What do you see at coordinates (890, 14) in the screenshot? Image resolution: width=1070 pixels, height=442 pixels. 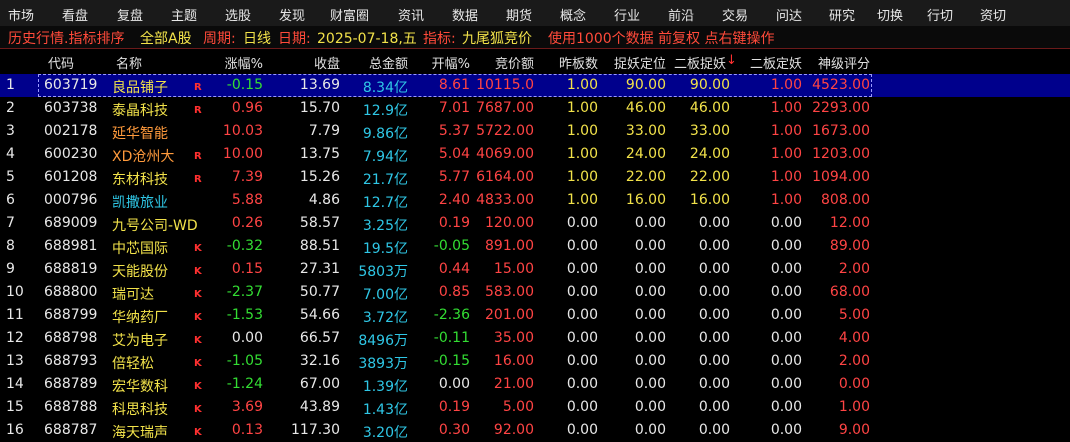 I see `menu-item-16: 切换` at bounding box center [890, 14].